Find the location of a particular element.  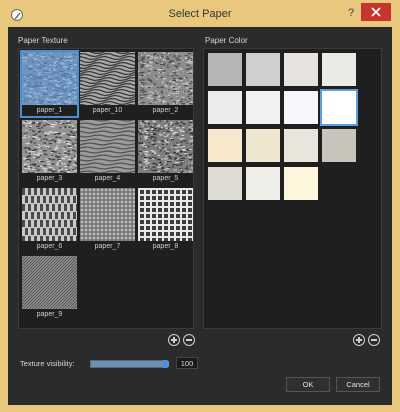

title-bar: Select Paper ? is located at coordinates (200, 14).